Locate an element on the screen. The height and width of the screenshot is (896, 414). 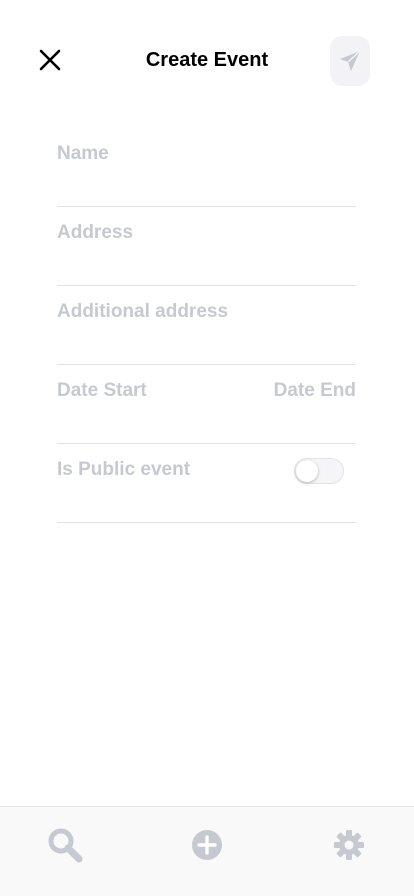
tab-settings is located at coordinates (349, 845).